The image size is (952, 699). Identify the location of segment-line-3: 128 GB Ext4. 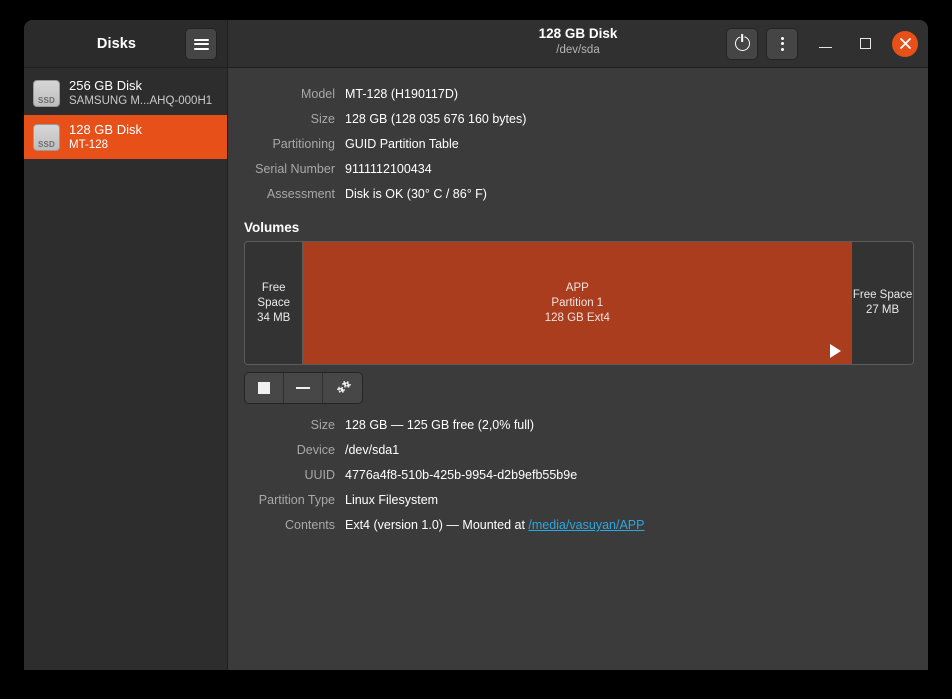
(577, 317).